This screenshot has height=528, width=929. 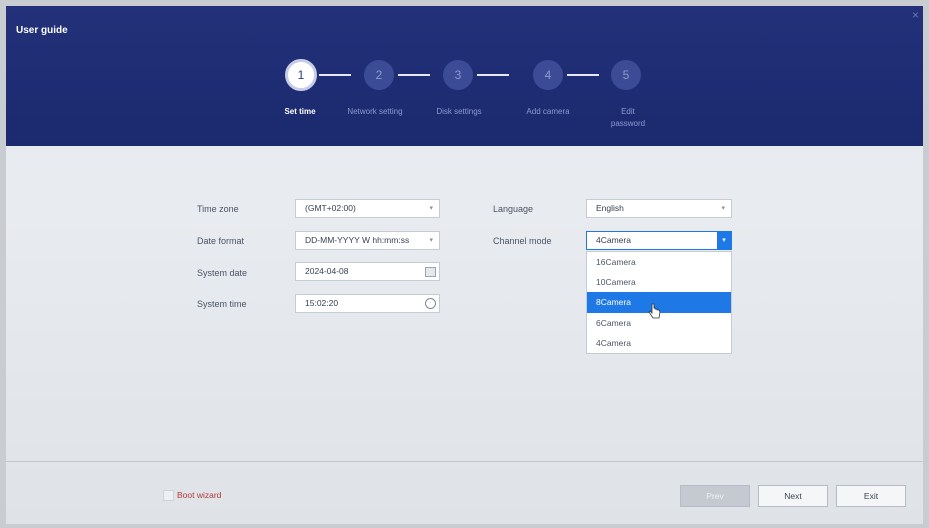 What do you see at coordinates (222, 273) in the screenshot?
I see `system-date-label: System date` at bounding box center [222, 273].